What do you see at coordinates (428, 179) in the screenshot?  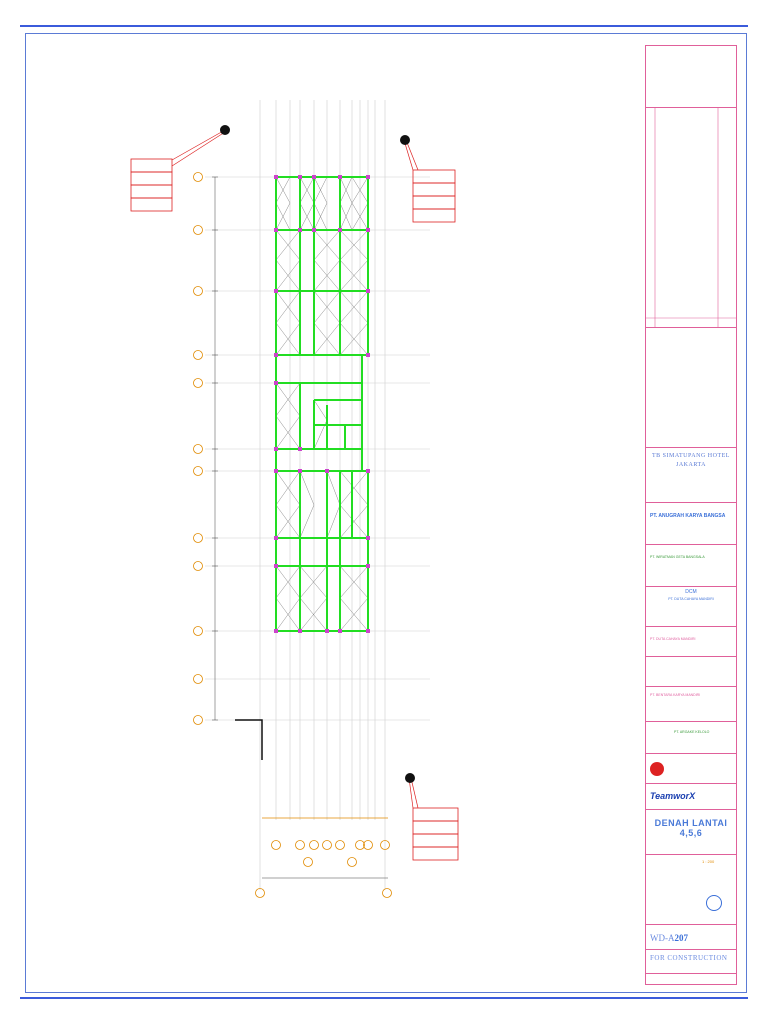 I see `callout-top-right` at bounding box center [428, 179].